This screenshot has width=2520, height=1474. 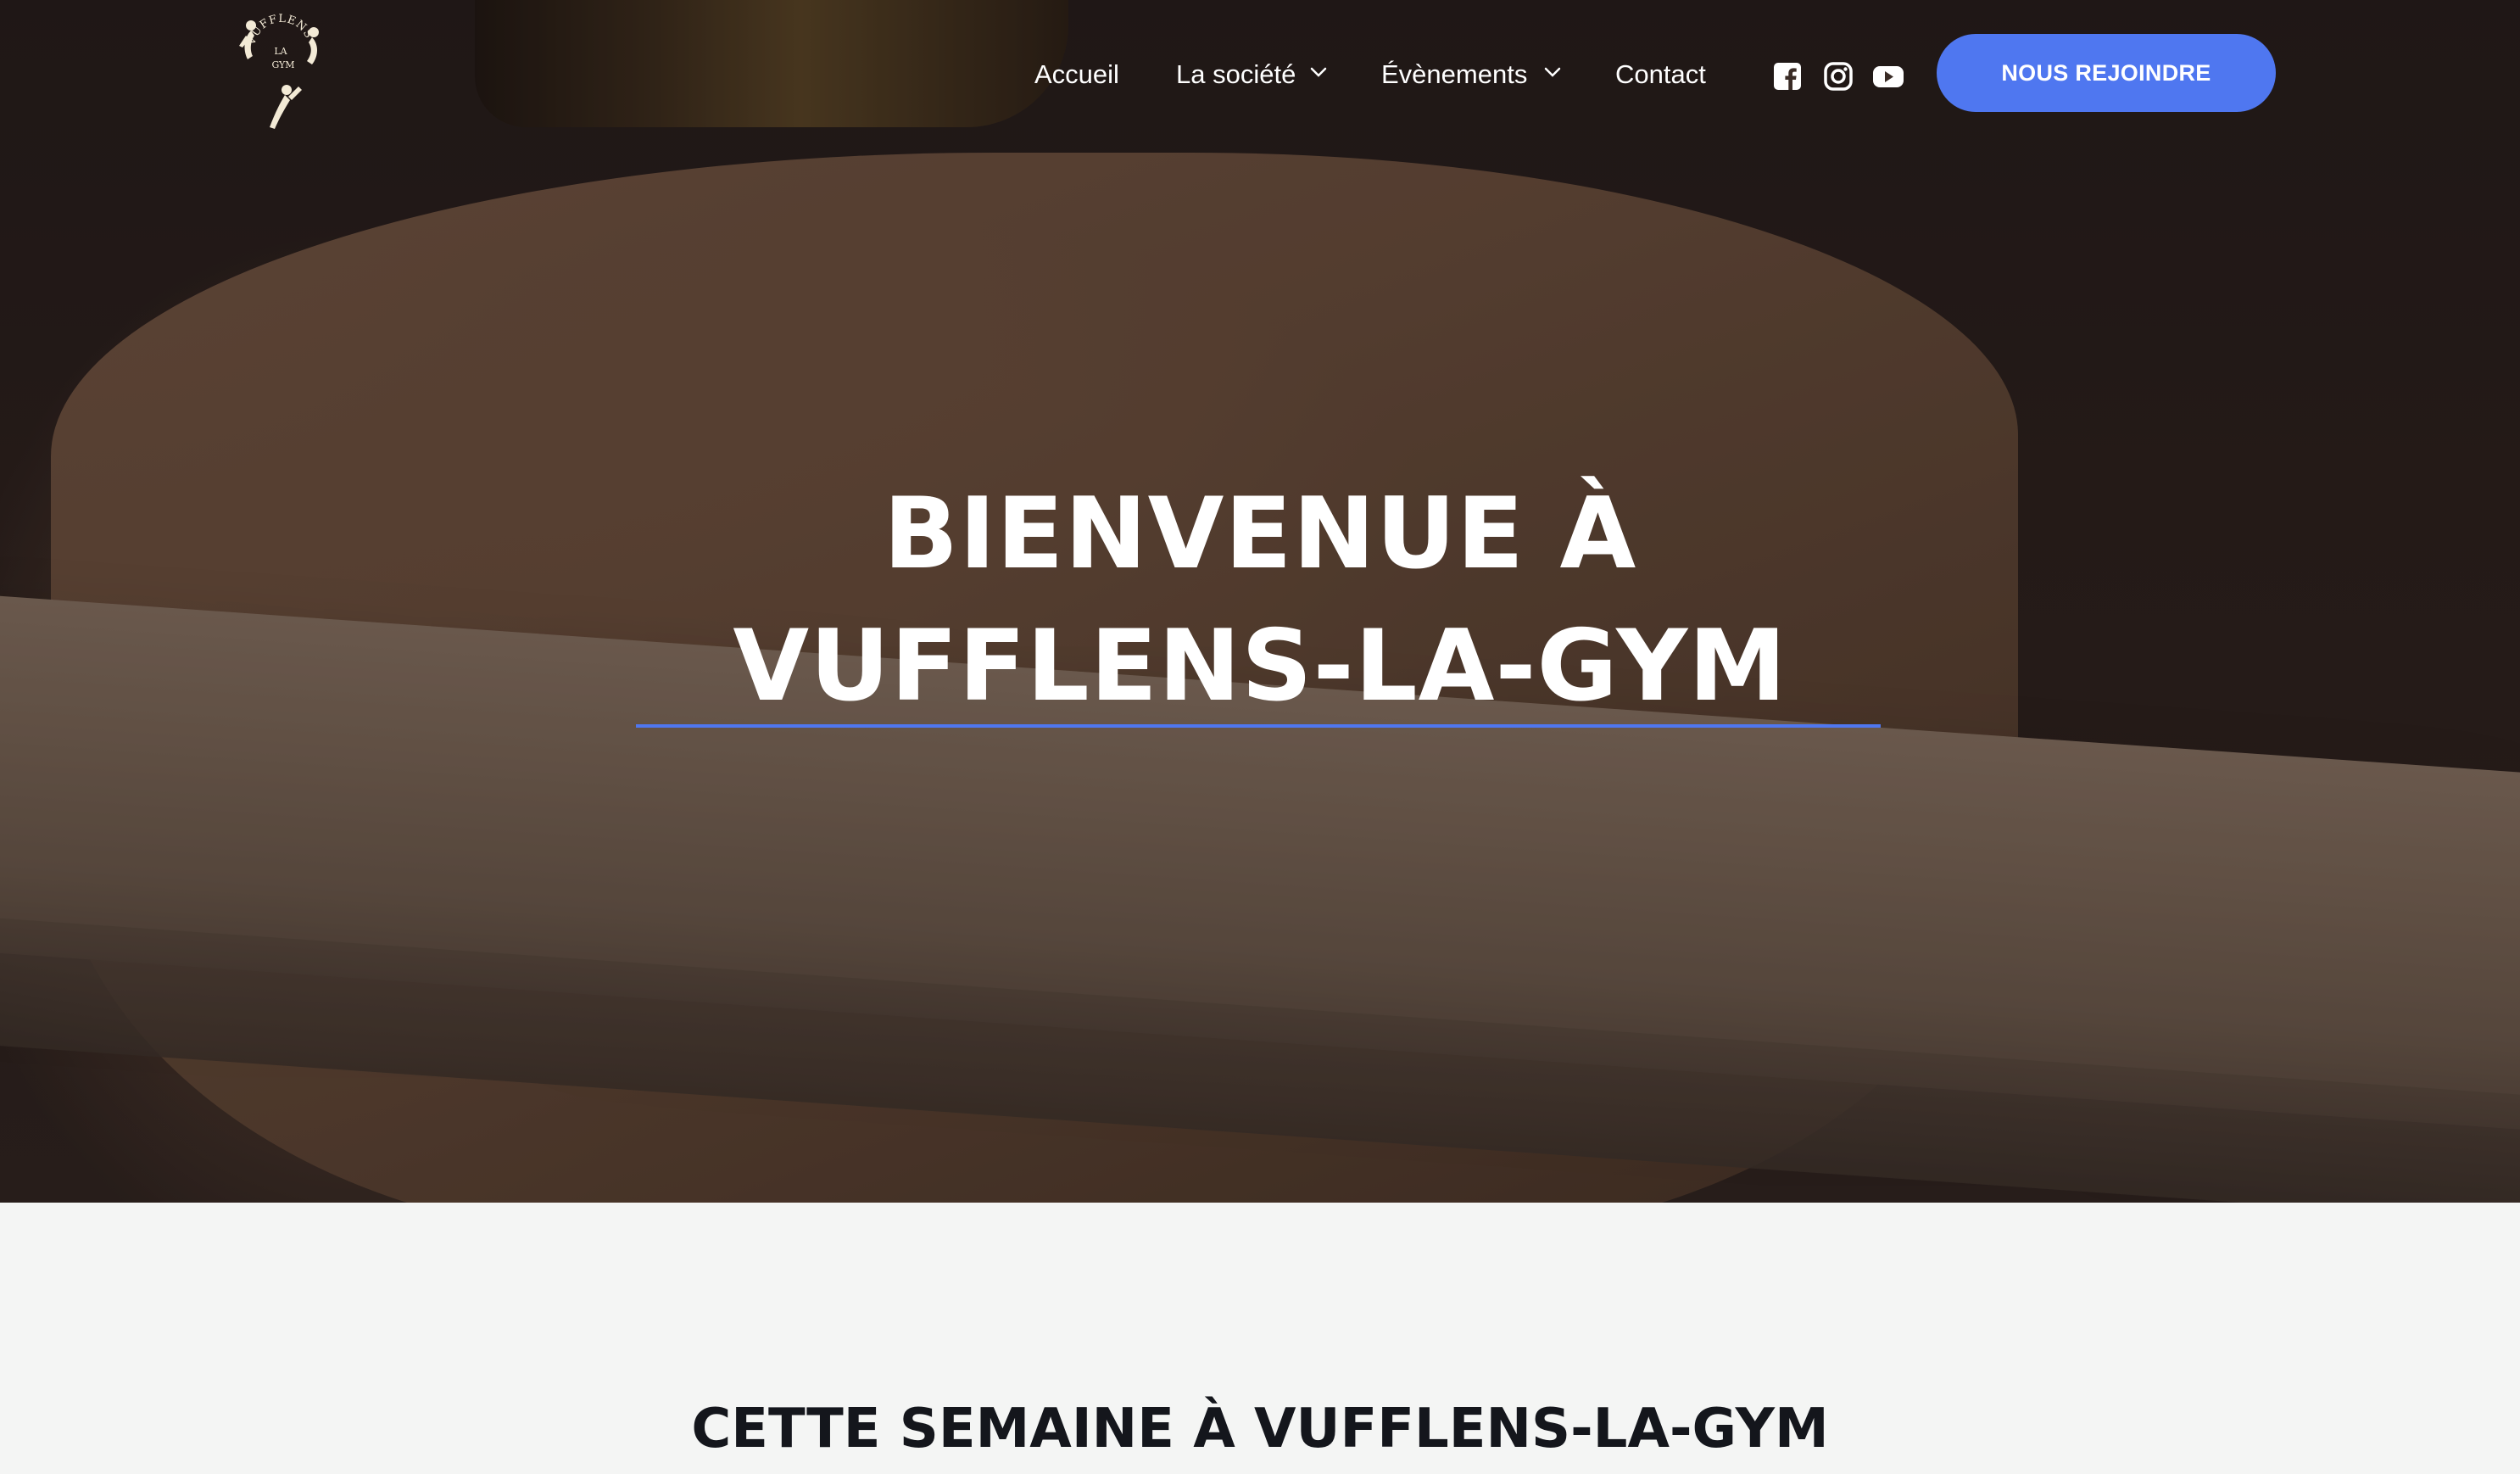 I want to click on join-us-button: NOUS REJOINDRE, so click(x=2106, y=73).